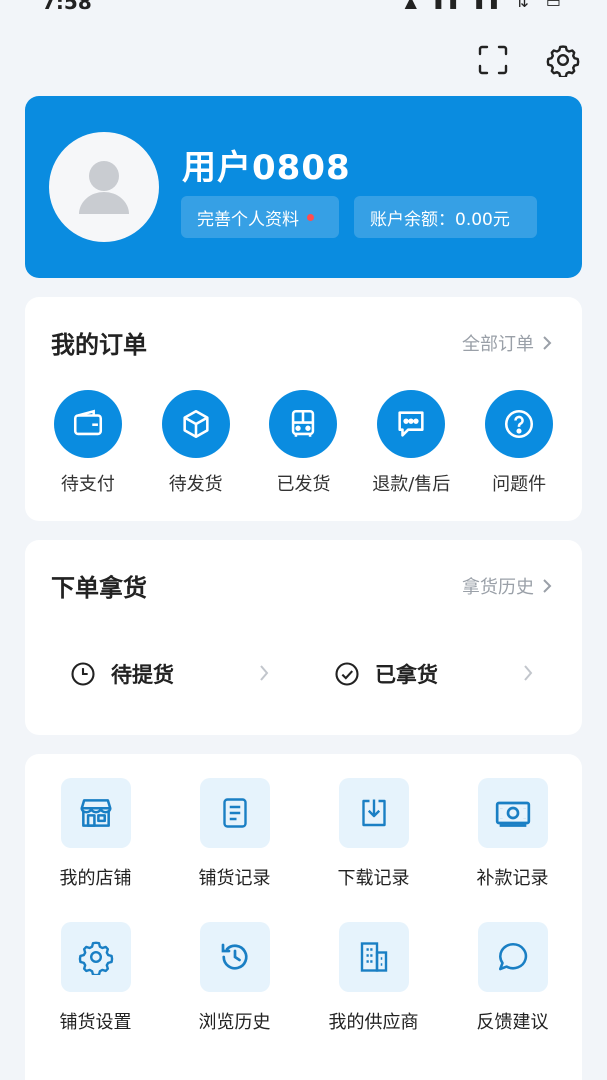  Describe the element at coordinates (87, 424) in the screenshot. I see `wallet-icon` at that location.